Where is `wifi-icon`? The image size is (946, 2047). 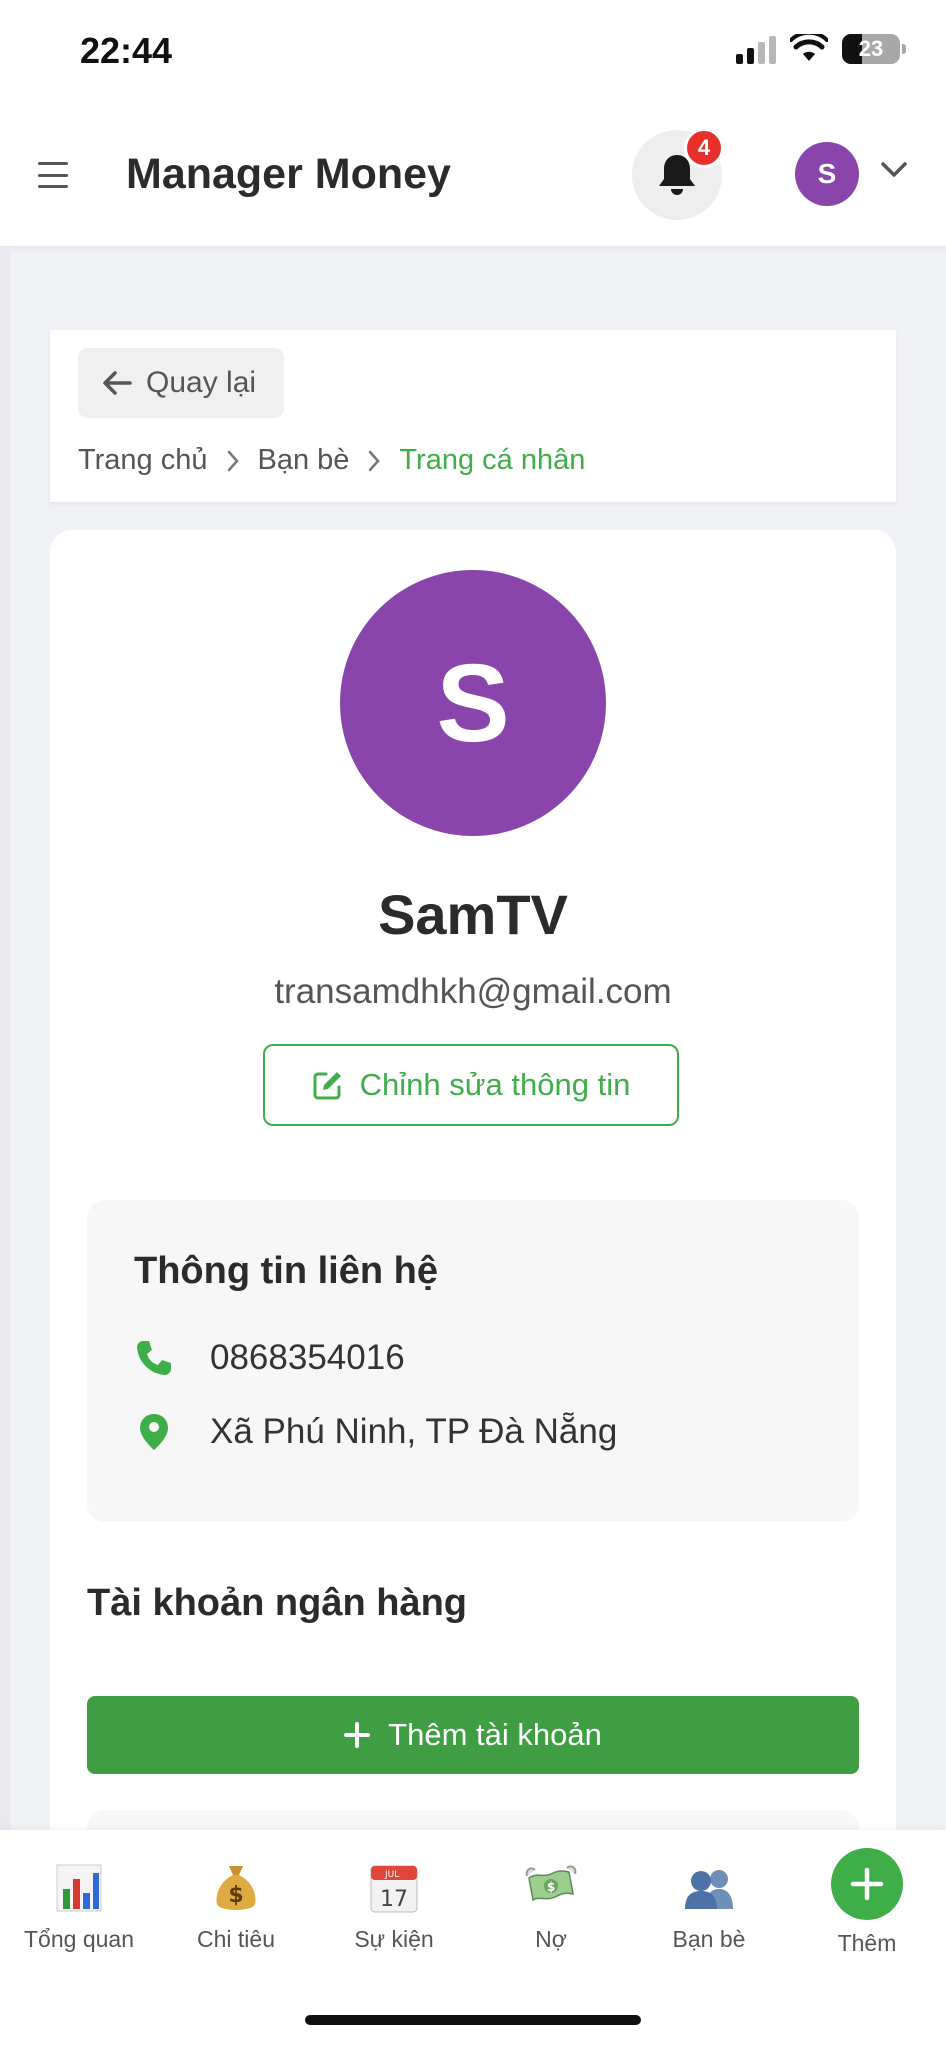 wifi-icon is located at coordinates (809, 47).